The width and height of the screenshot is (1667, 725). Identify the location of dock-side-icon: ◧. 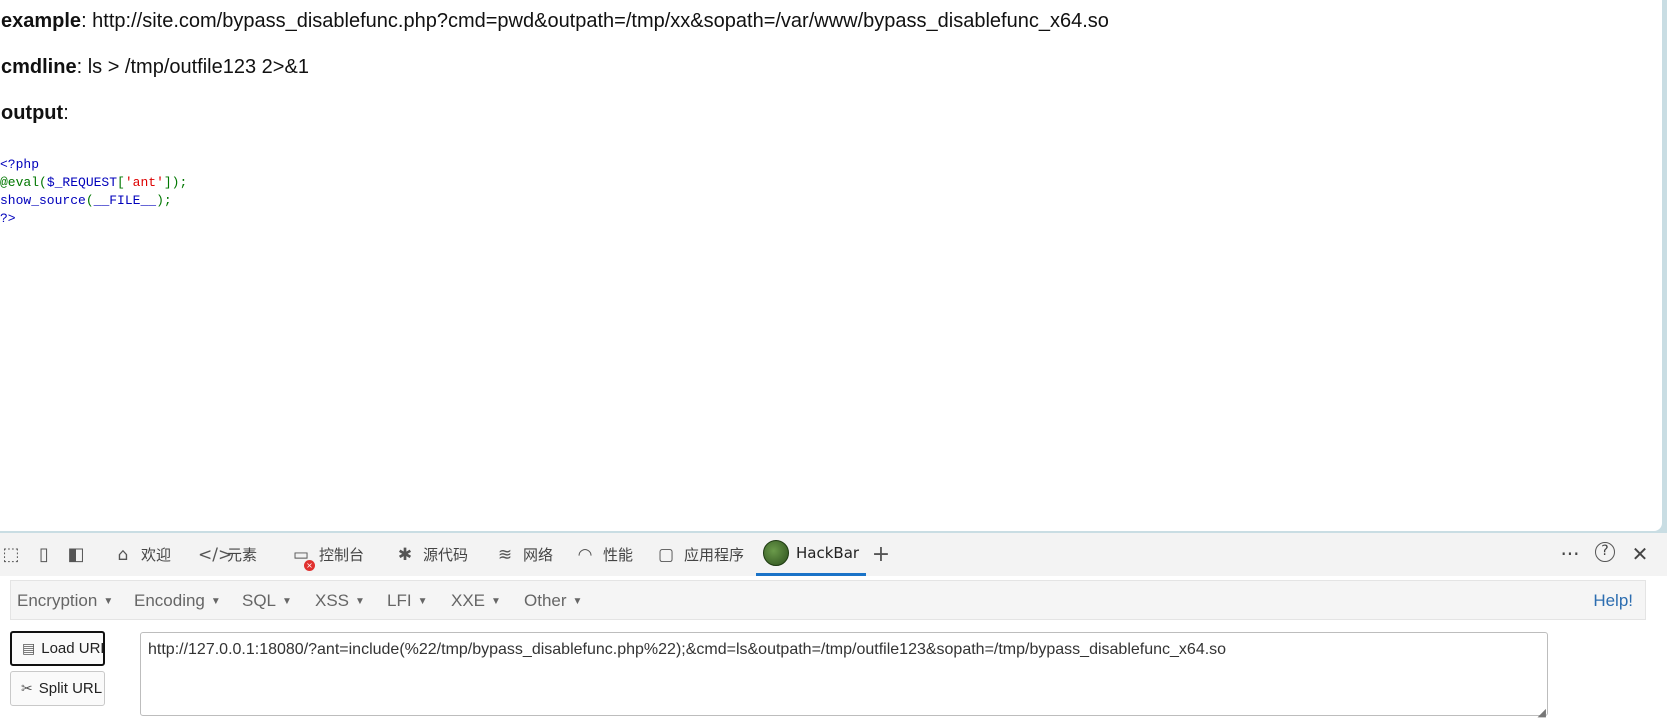
(76, 555).